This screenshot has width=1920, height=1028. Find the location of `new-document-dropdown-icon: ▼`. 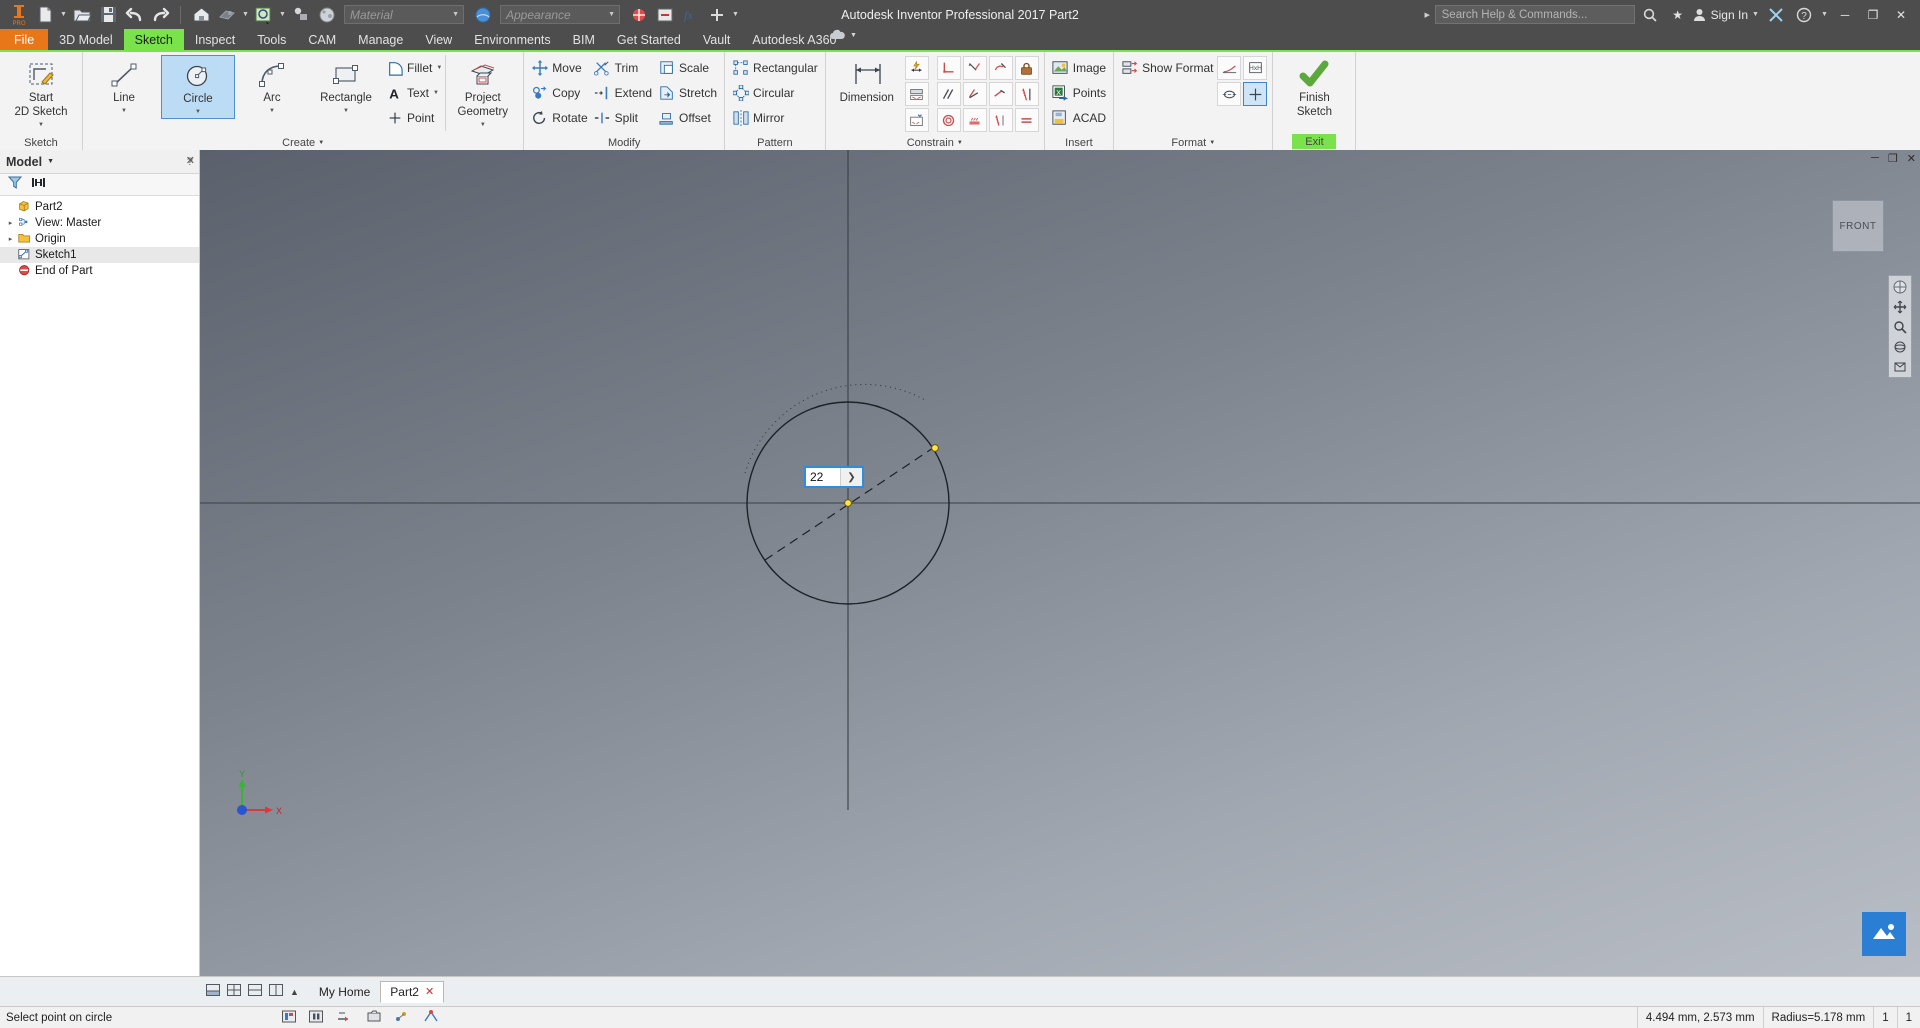

new-document-dropdown-icon: ▼ is located at coordinates (63, 15).